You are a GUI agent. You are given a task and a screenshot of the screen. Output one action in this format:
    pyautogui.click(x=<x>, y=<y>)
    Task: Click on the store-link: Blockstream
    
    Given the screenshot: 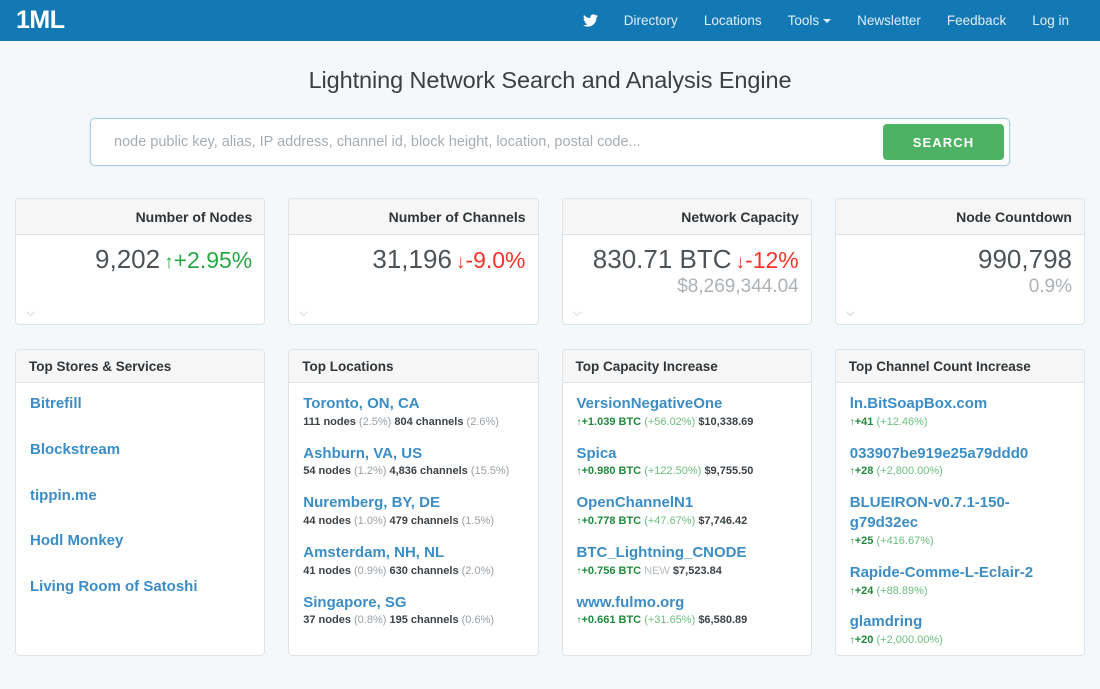 What is the action you would take?
    pyautogui.click(x=140, y=450)
    